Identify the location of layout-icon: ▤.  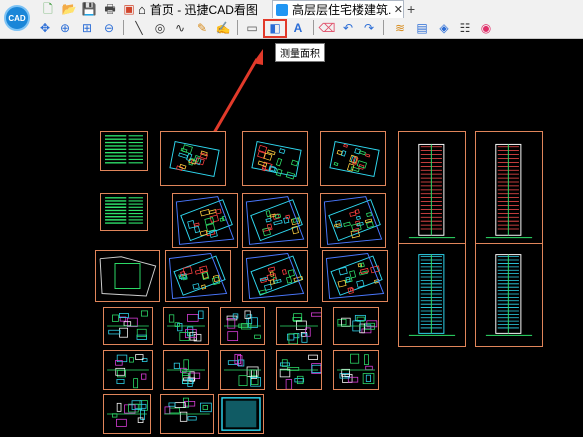
(422, 28).